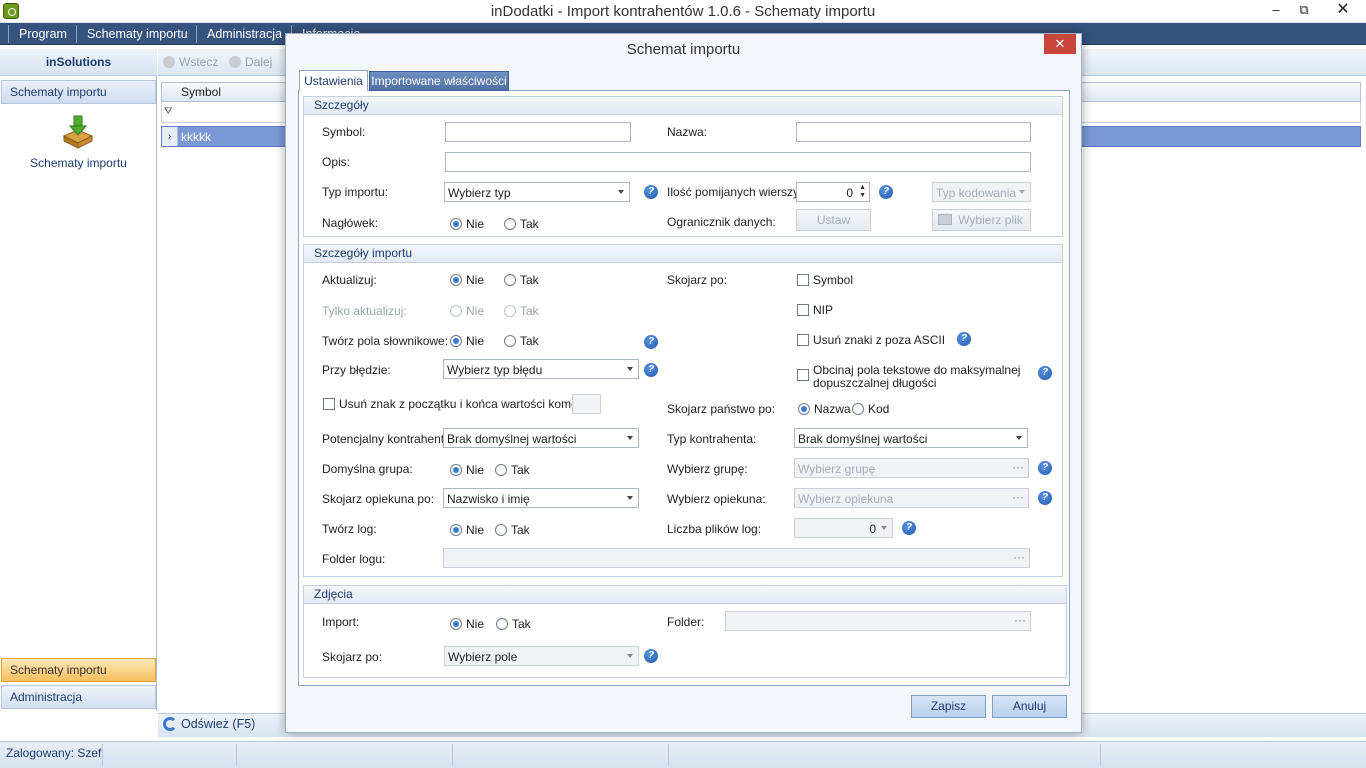 The height and width of the screenshot is (768, 1366). What do you see at coordinates (168, 111) in the screenshot?
I see `filter-icon: ⛛` at bounding box center [168, 111].